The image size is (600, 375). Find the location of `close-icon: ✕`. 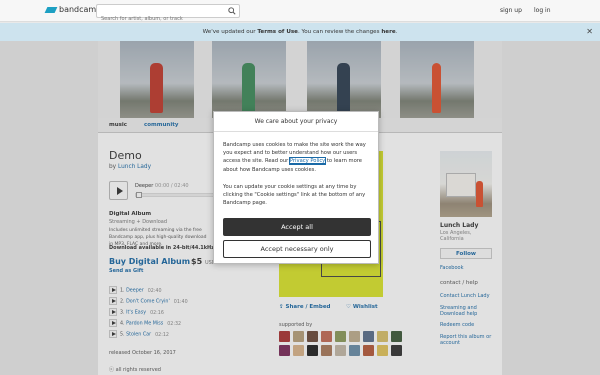

close-icon: ✕ is located at coordinates (589, 32).